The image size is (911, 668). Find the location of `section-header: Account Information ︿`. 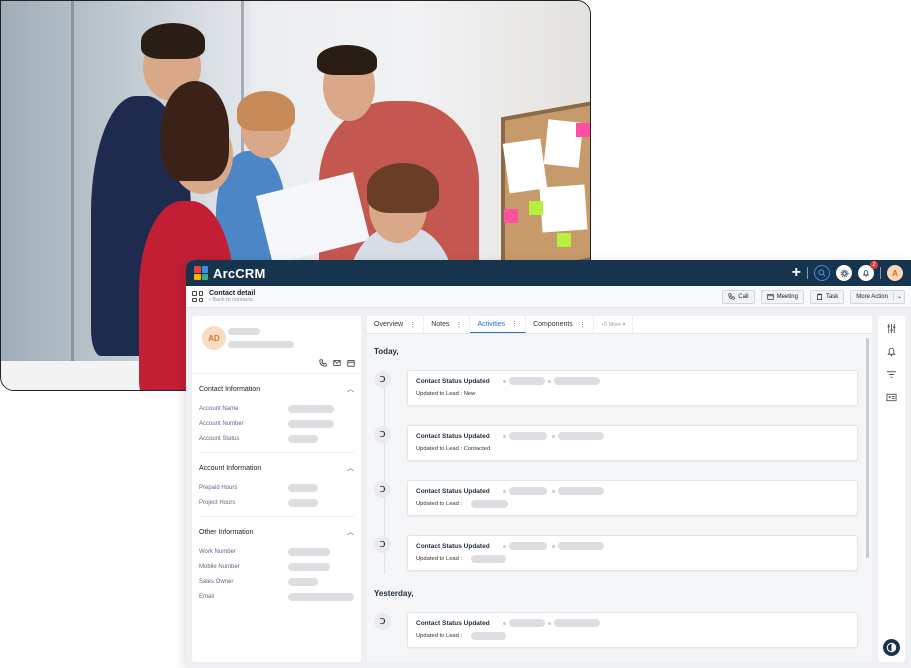

section-header: Account Information ︿ is located at coordinates (276, 468).